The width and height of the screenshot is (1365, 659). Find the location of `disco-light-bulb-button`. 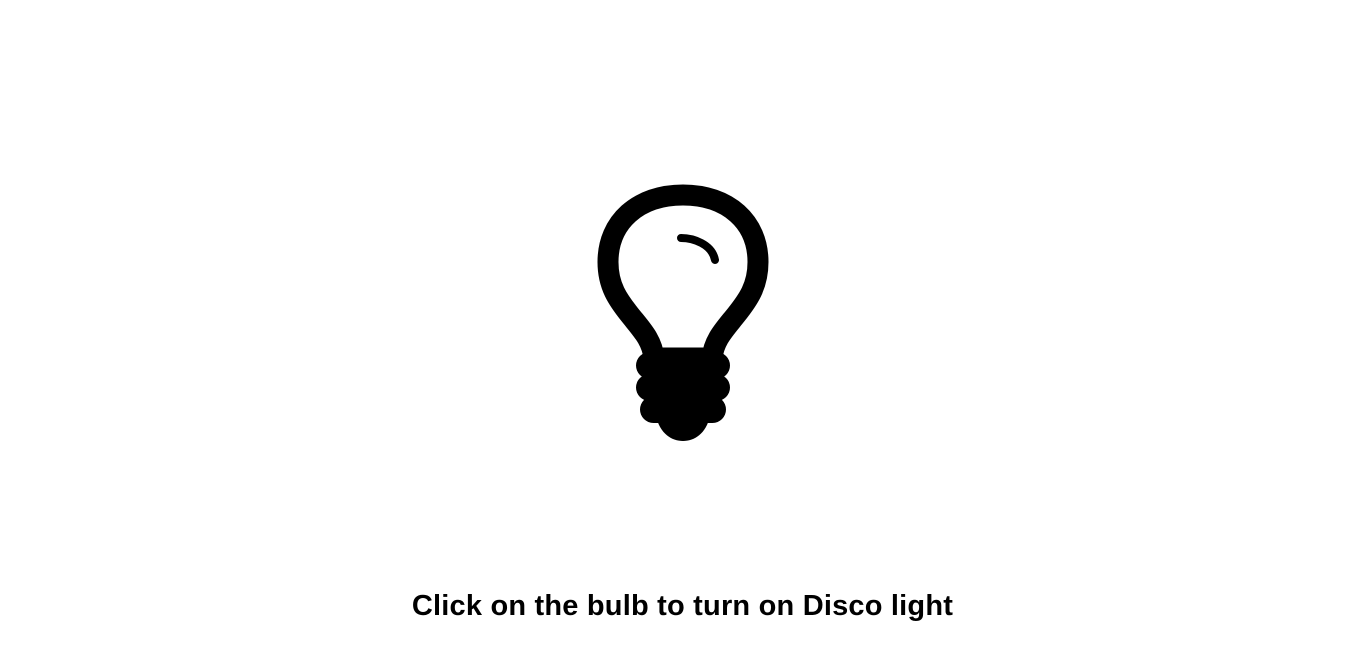

disco-light-bulb-button is located at coordinates (683, 312).